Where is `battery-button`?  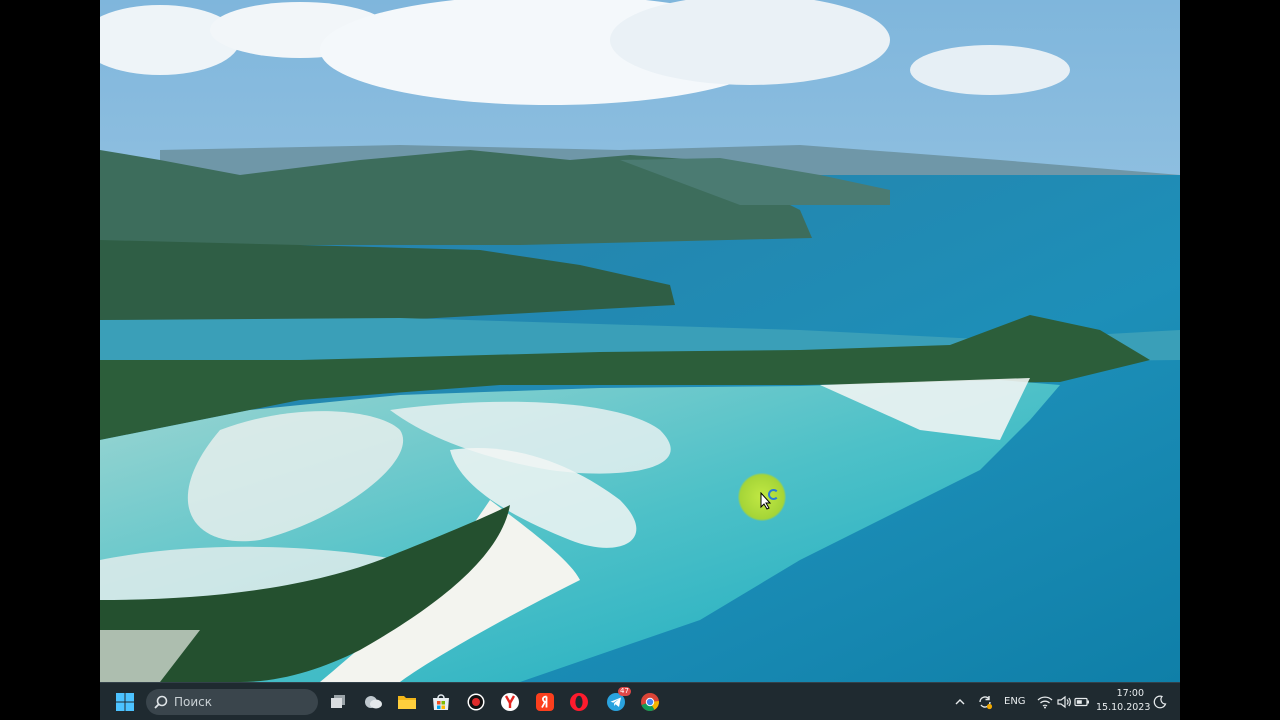 battery-button is located at coordinates (1082, 702).